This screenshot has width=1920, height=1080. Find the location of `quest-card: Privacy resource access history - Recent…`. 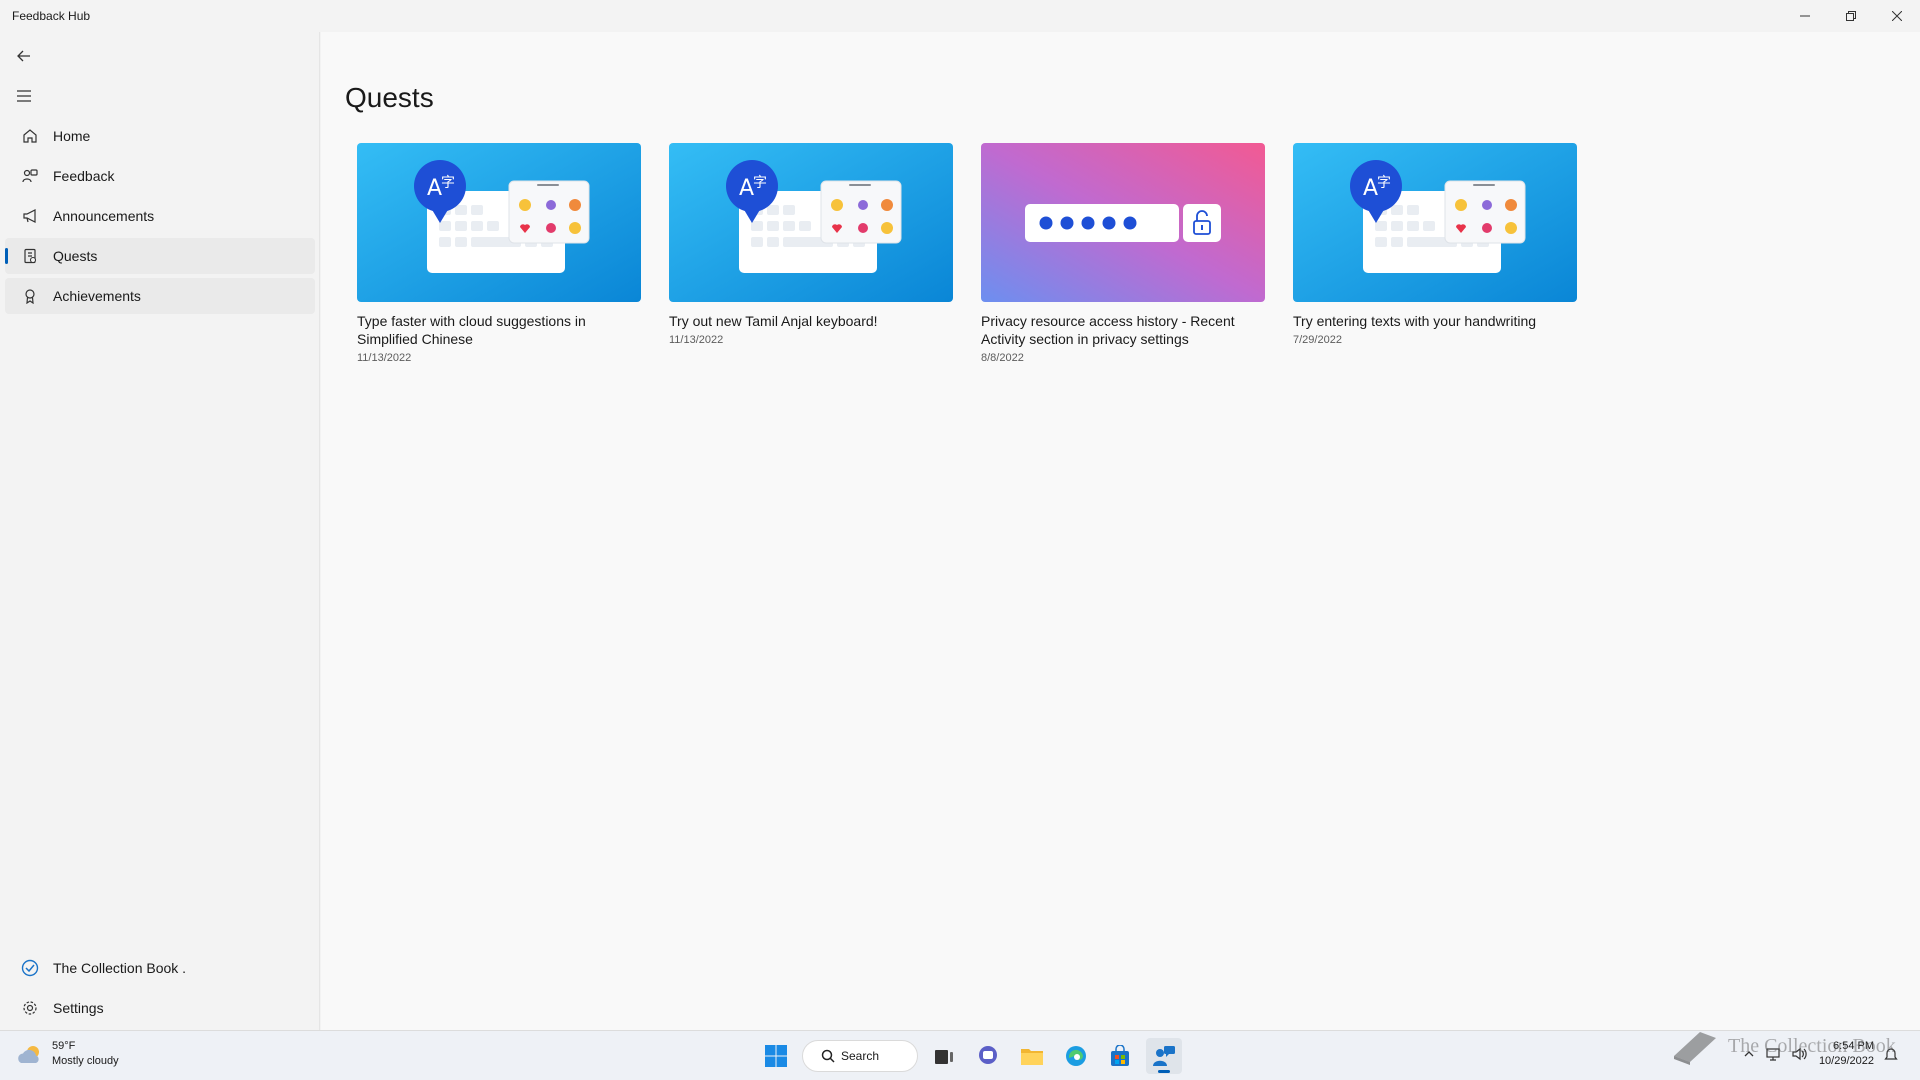

quest-card: Privacy resource access history - Recent… is located at coordinates (1123, 253).